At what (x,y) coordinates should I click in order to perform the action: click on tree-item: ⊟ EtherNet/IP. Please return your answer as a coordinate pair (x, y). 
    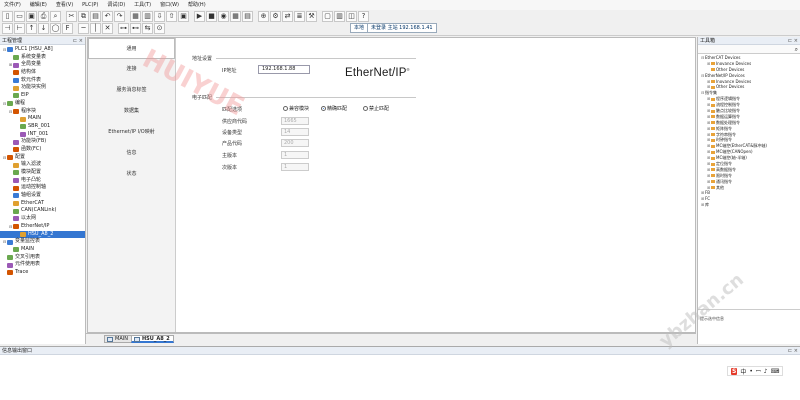
    Looking at the image, I should click on (42, 227).